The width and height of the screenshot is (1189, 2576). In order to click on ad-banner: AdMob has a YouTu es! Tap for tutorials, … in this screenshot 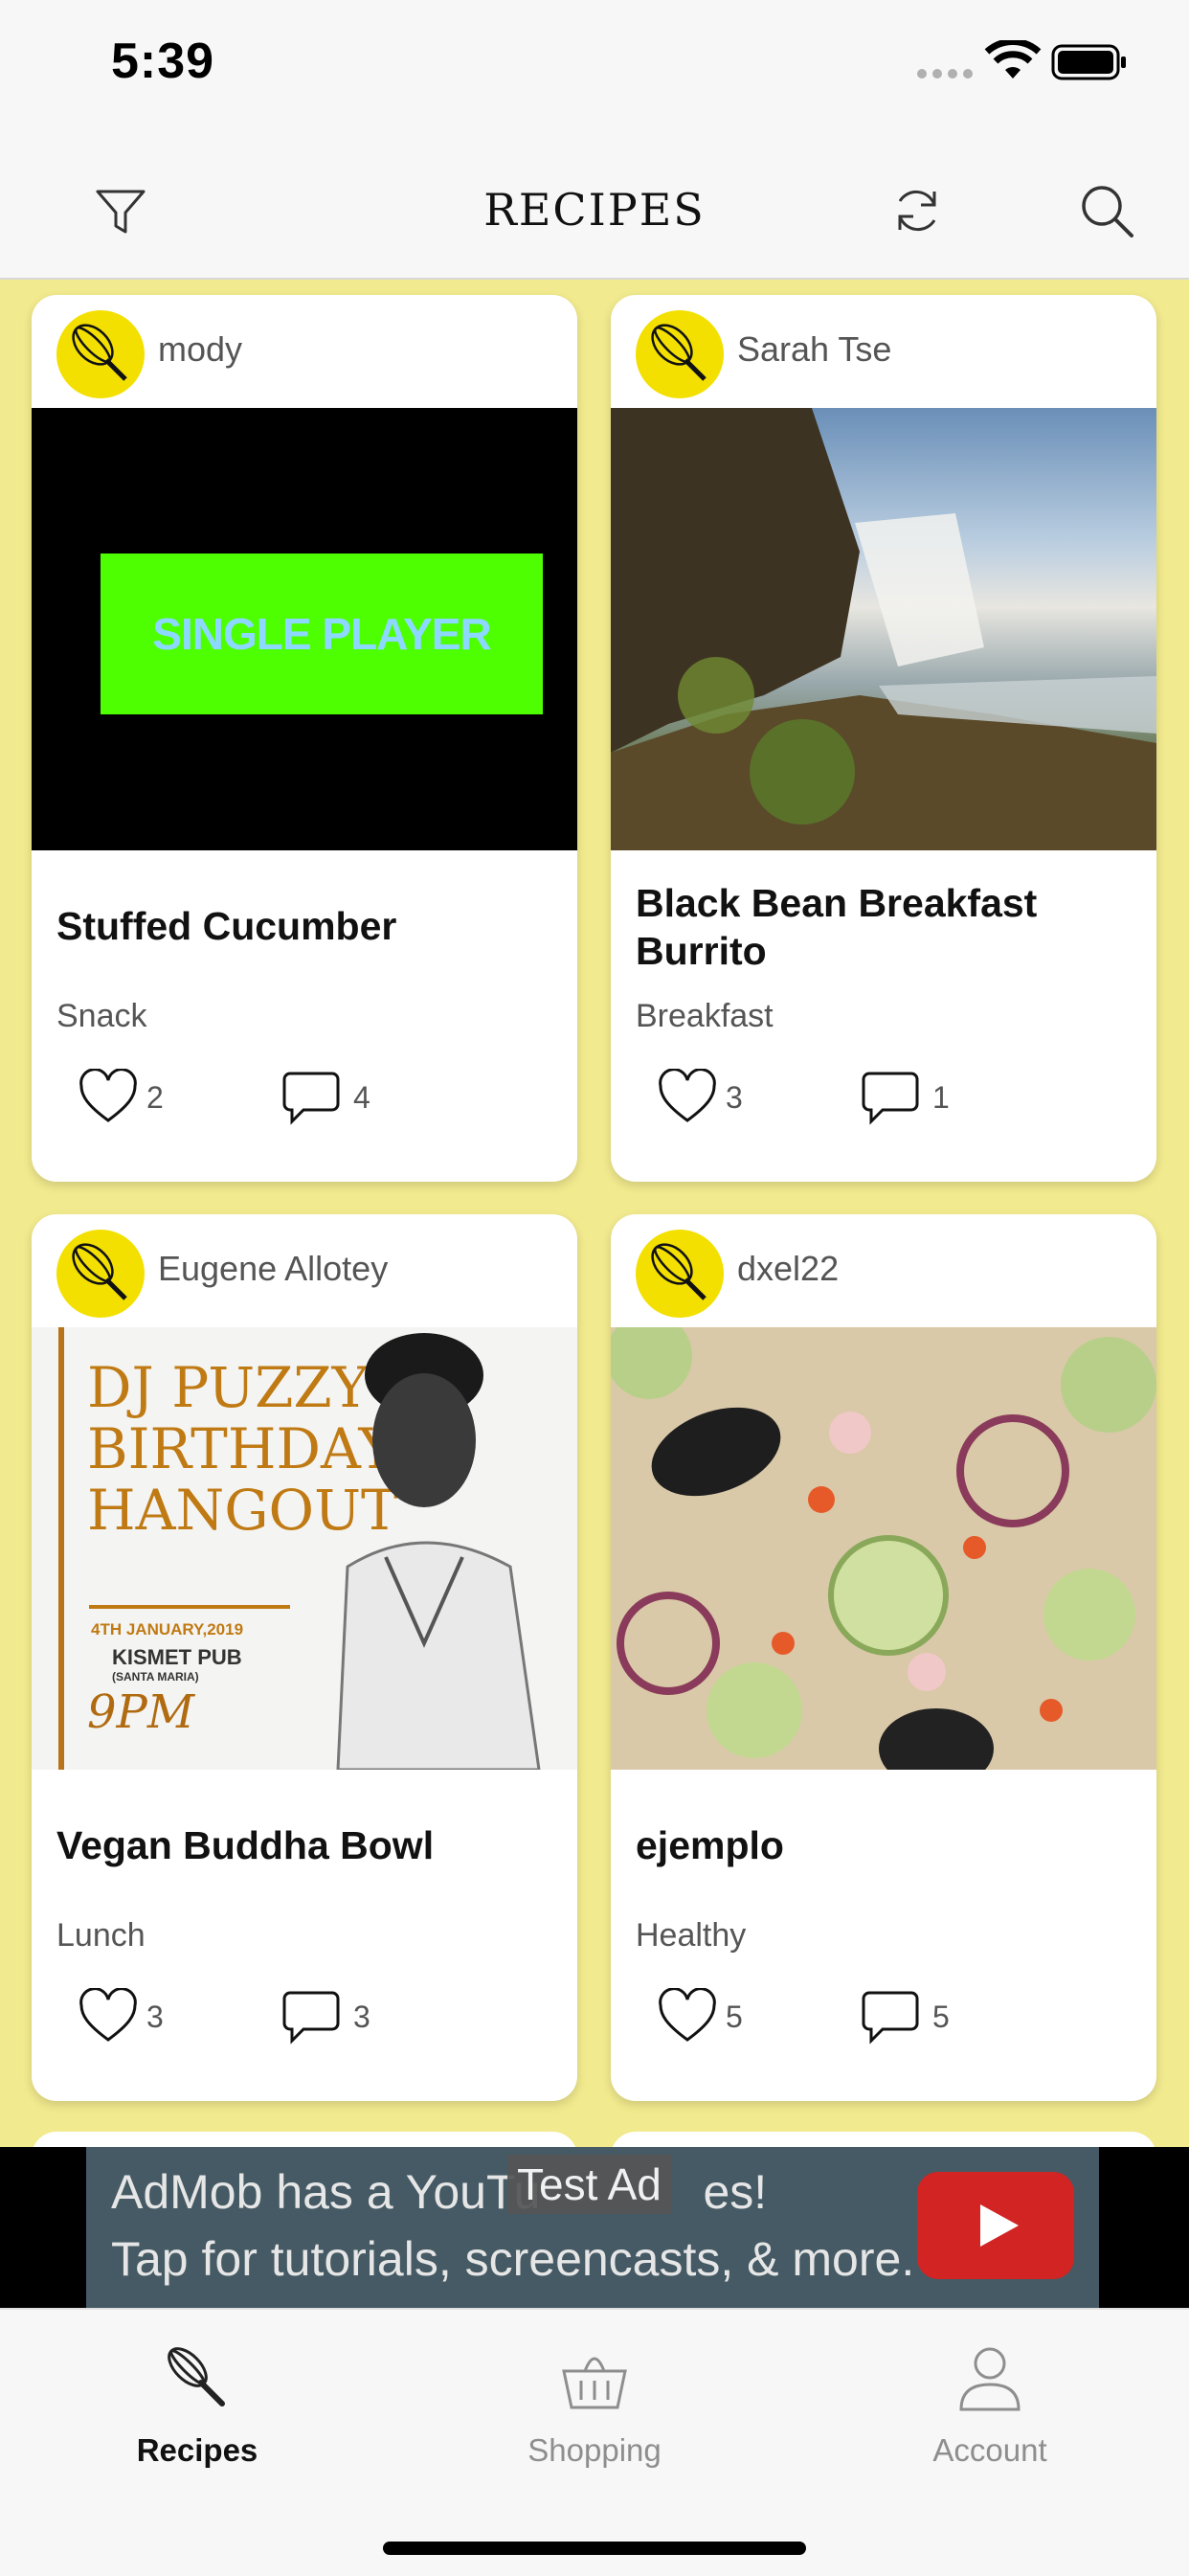, I will do `click(594, 2227)`.